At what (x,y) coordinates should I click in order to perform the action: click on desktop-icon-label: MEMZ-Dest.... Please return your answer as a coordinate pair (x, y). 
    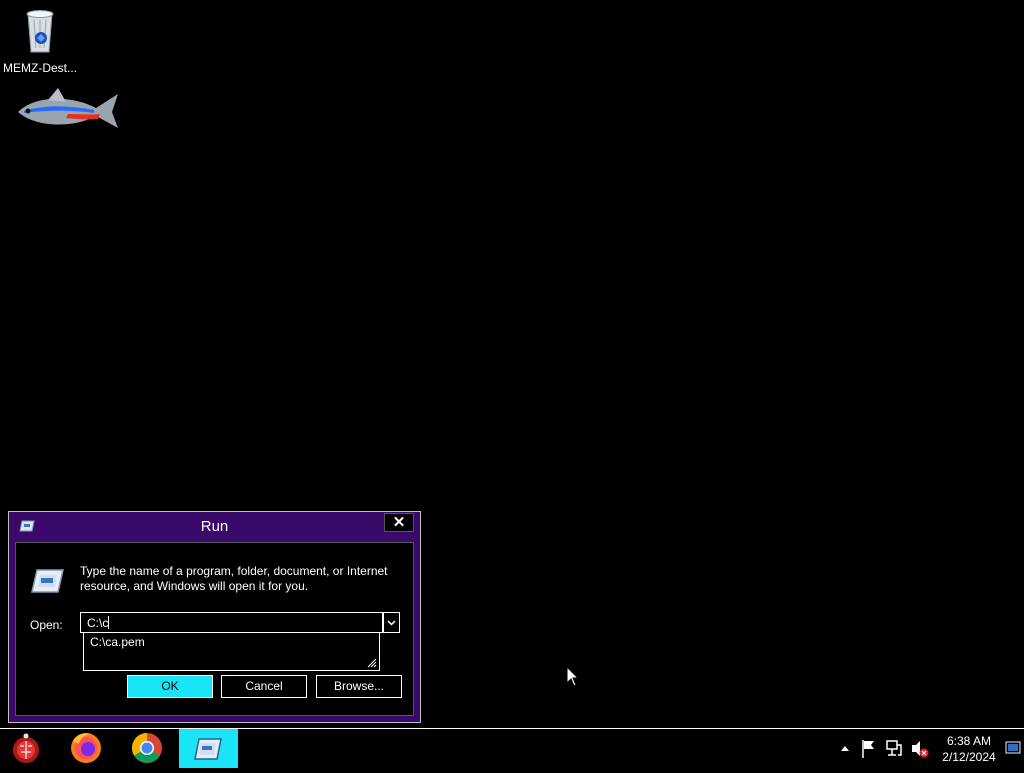
    Looking at the image, I should click on (40, 68).